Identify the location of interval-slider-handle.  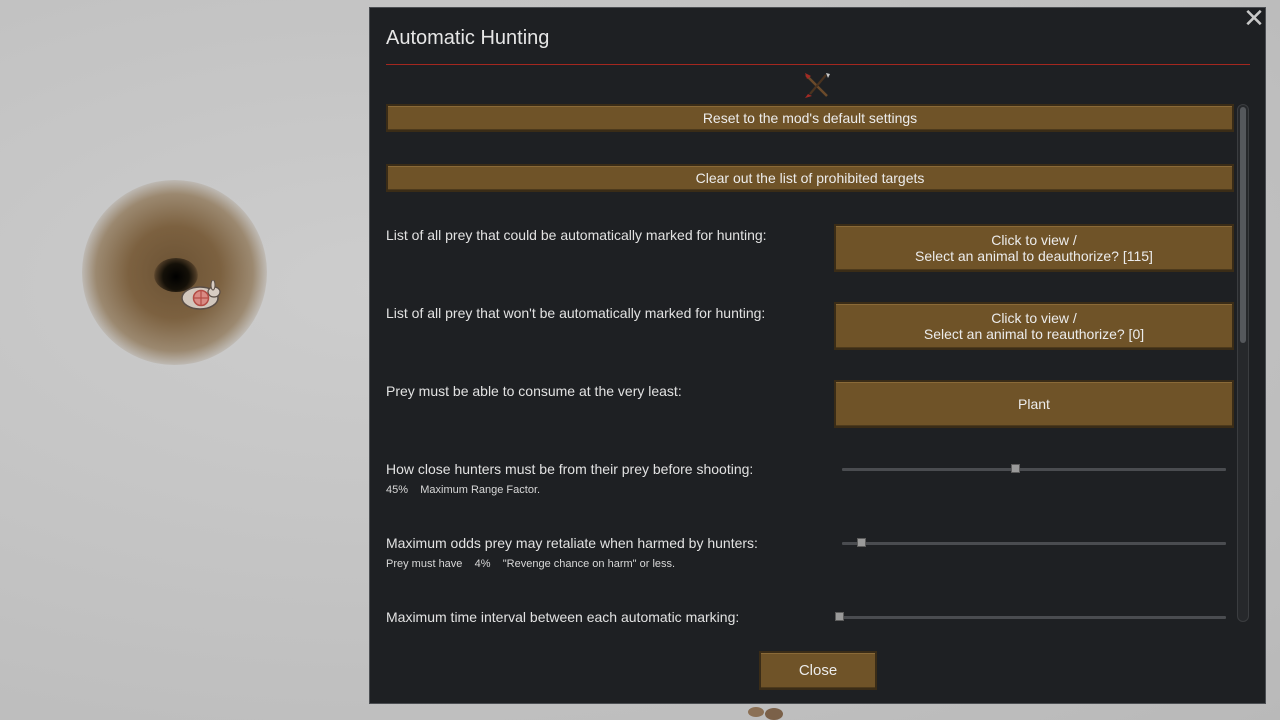
(839, 616).